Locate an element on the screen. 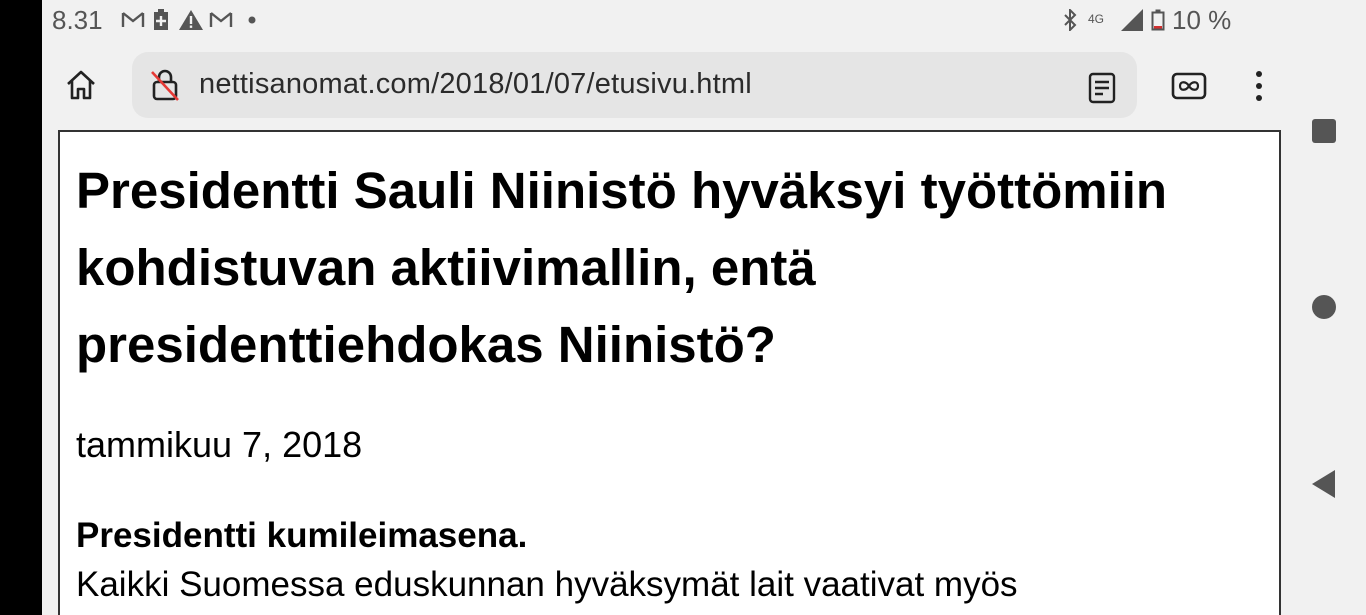  tab-switcher-icon is located at coordinates (1189, 86).